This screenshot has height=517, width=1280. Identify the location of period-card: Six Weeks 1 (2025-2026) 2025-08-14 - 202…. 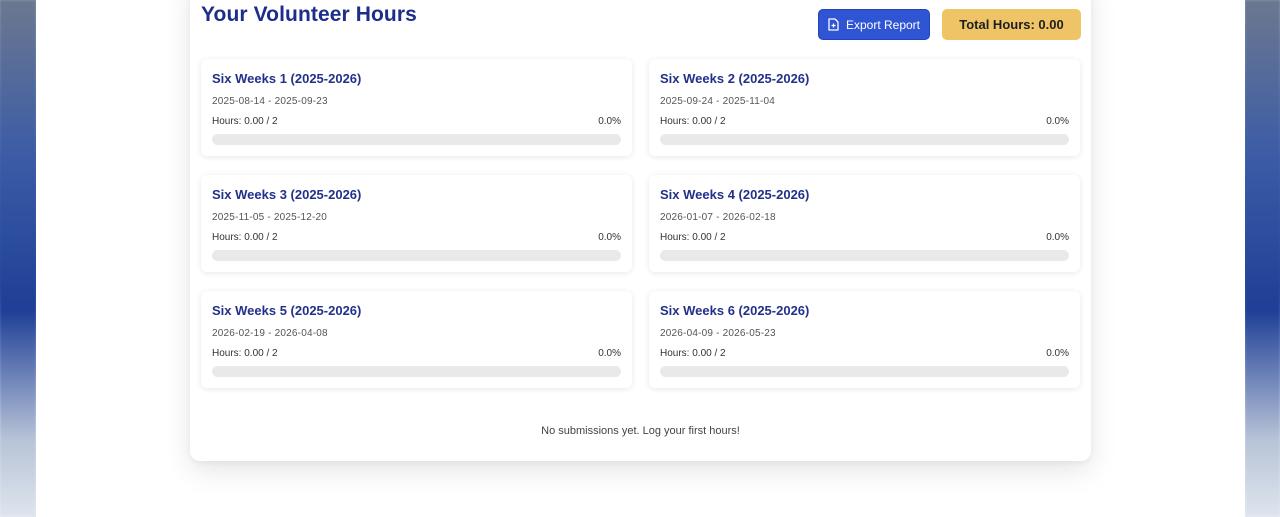
(416, 107).